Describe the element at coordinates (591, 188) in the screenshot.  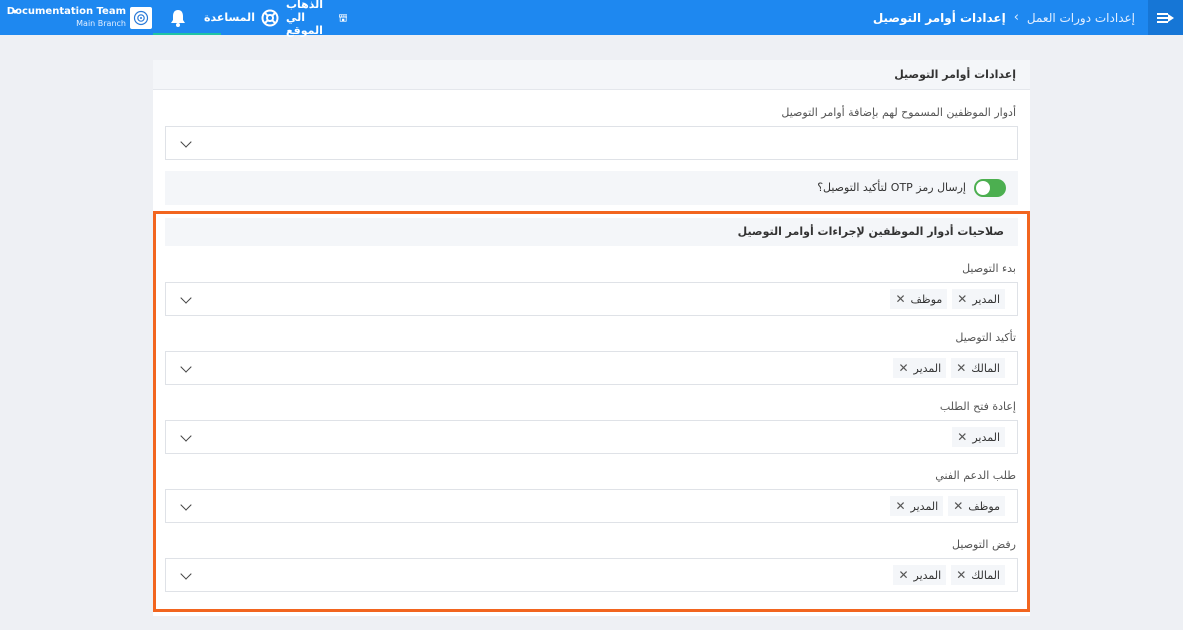
I see `otp-setting-row: إرسال رمز OTP لتأكيد التوصيل؟` at that location.